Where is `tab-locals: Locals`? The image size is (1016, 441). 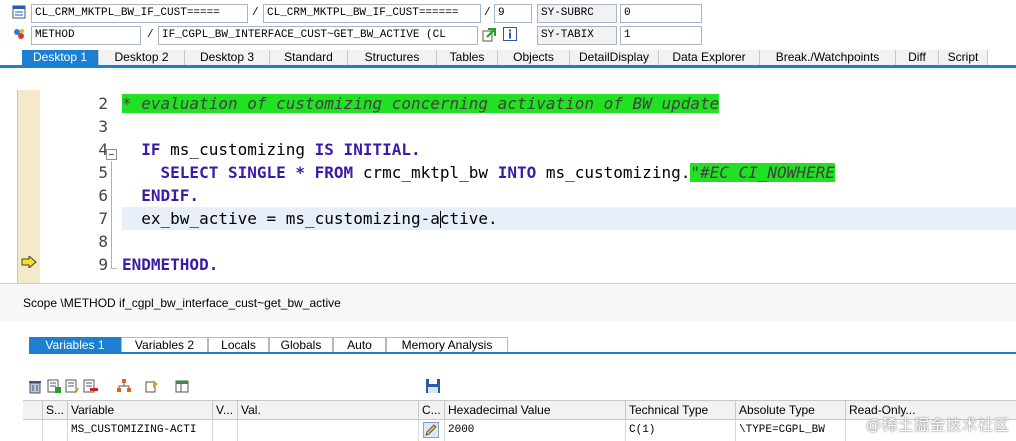 tab-locals: Locals is located at coordinates (238, 344).